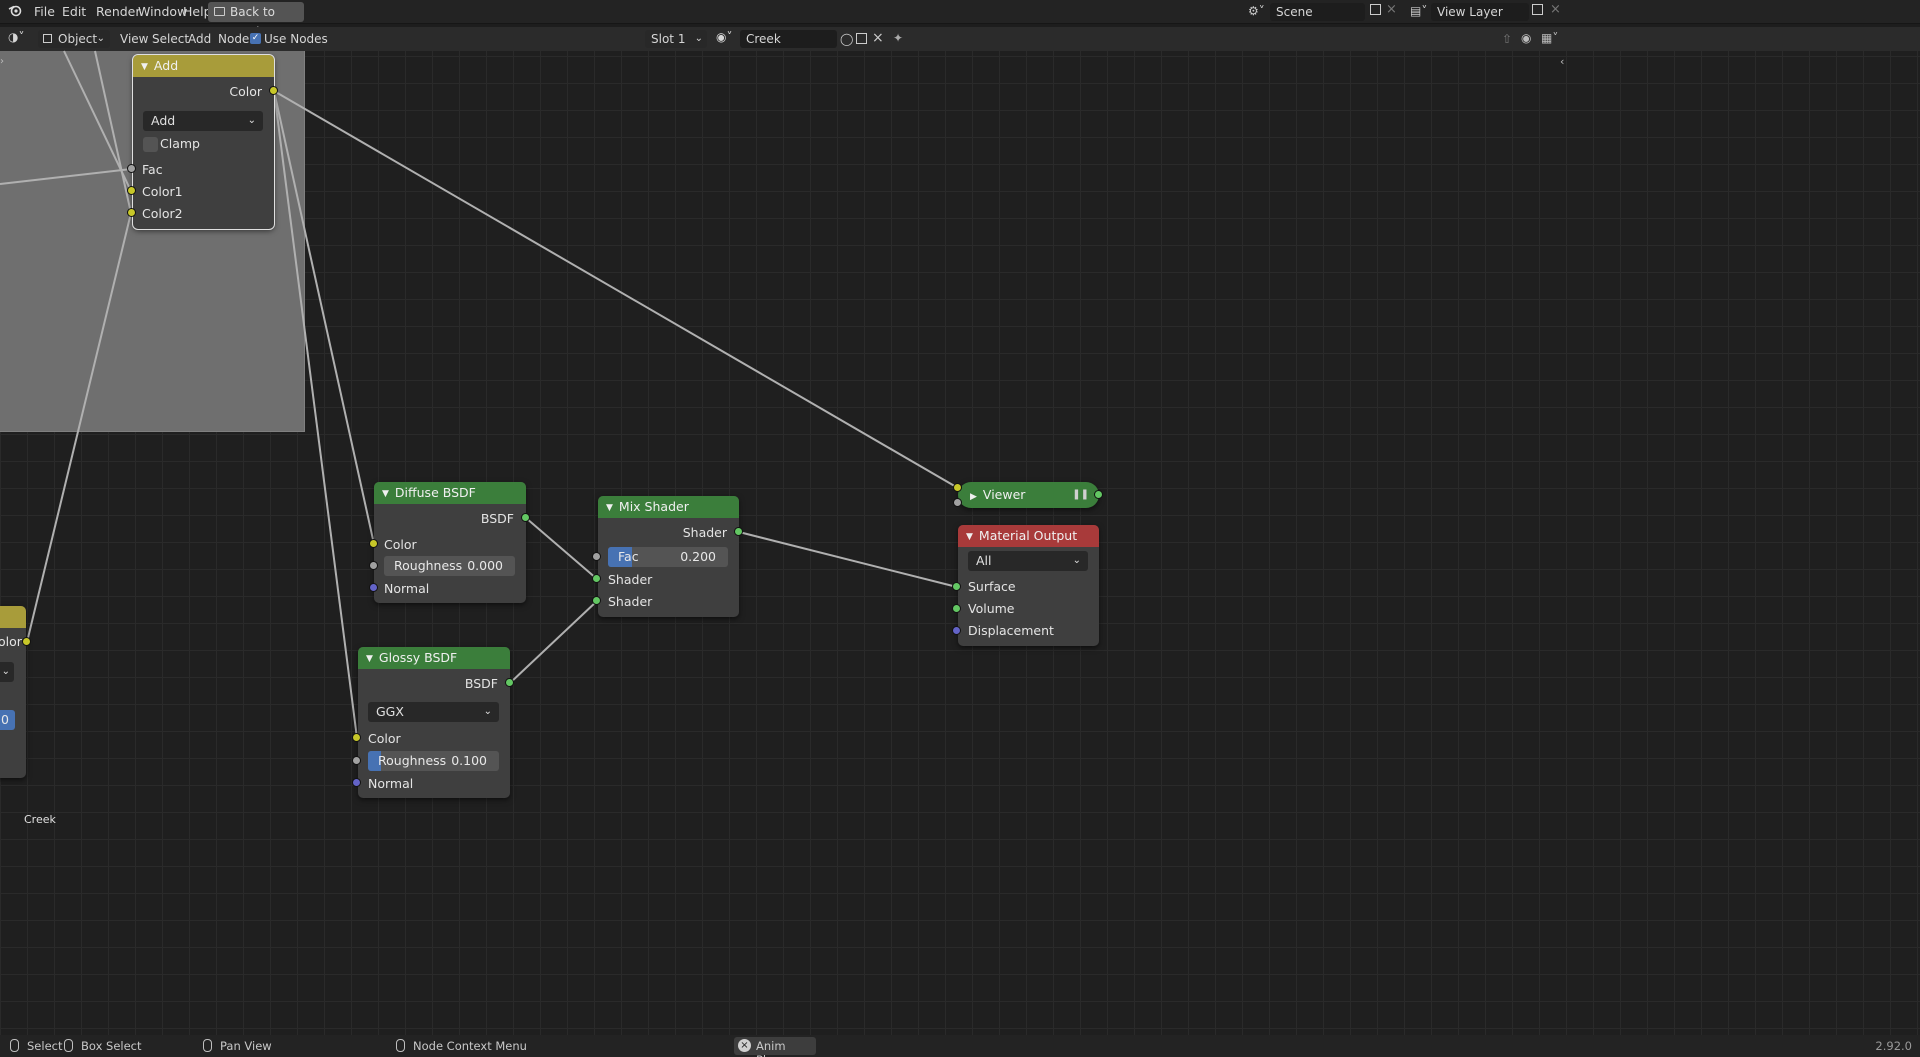  I want to click on mix-fac-slider: Fac 0.200, so click(668, 557).